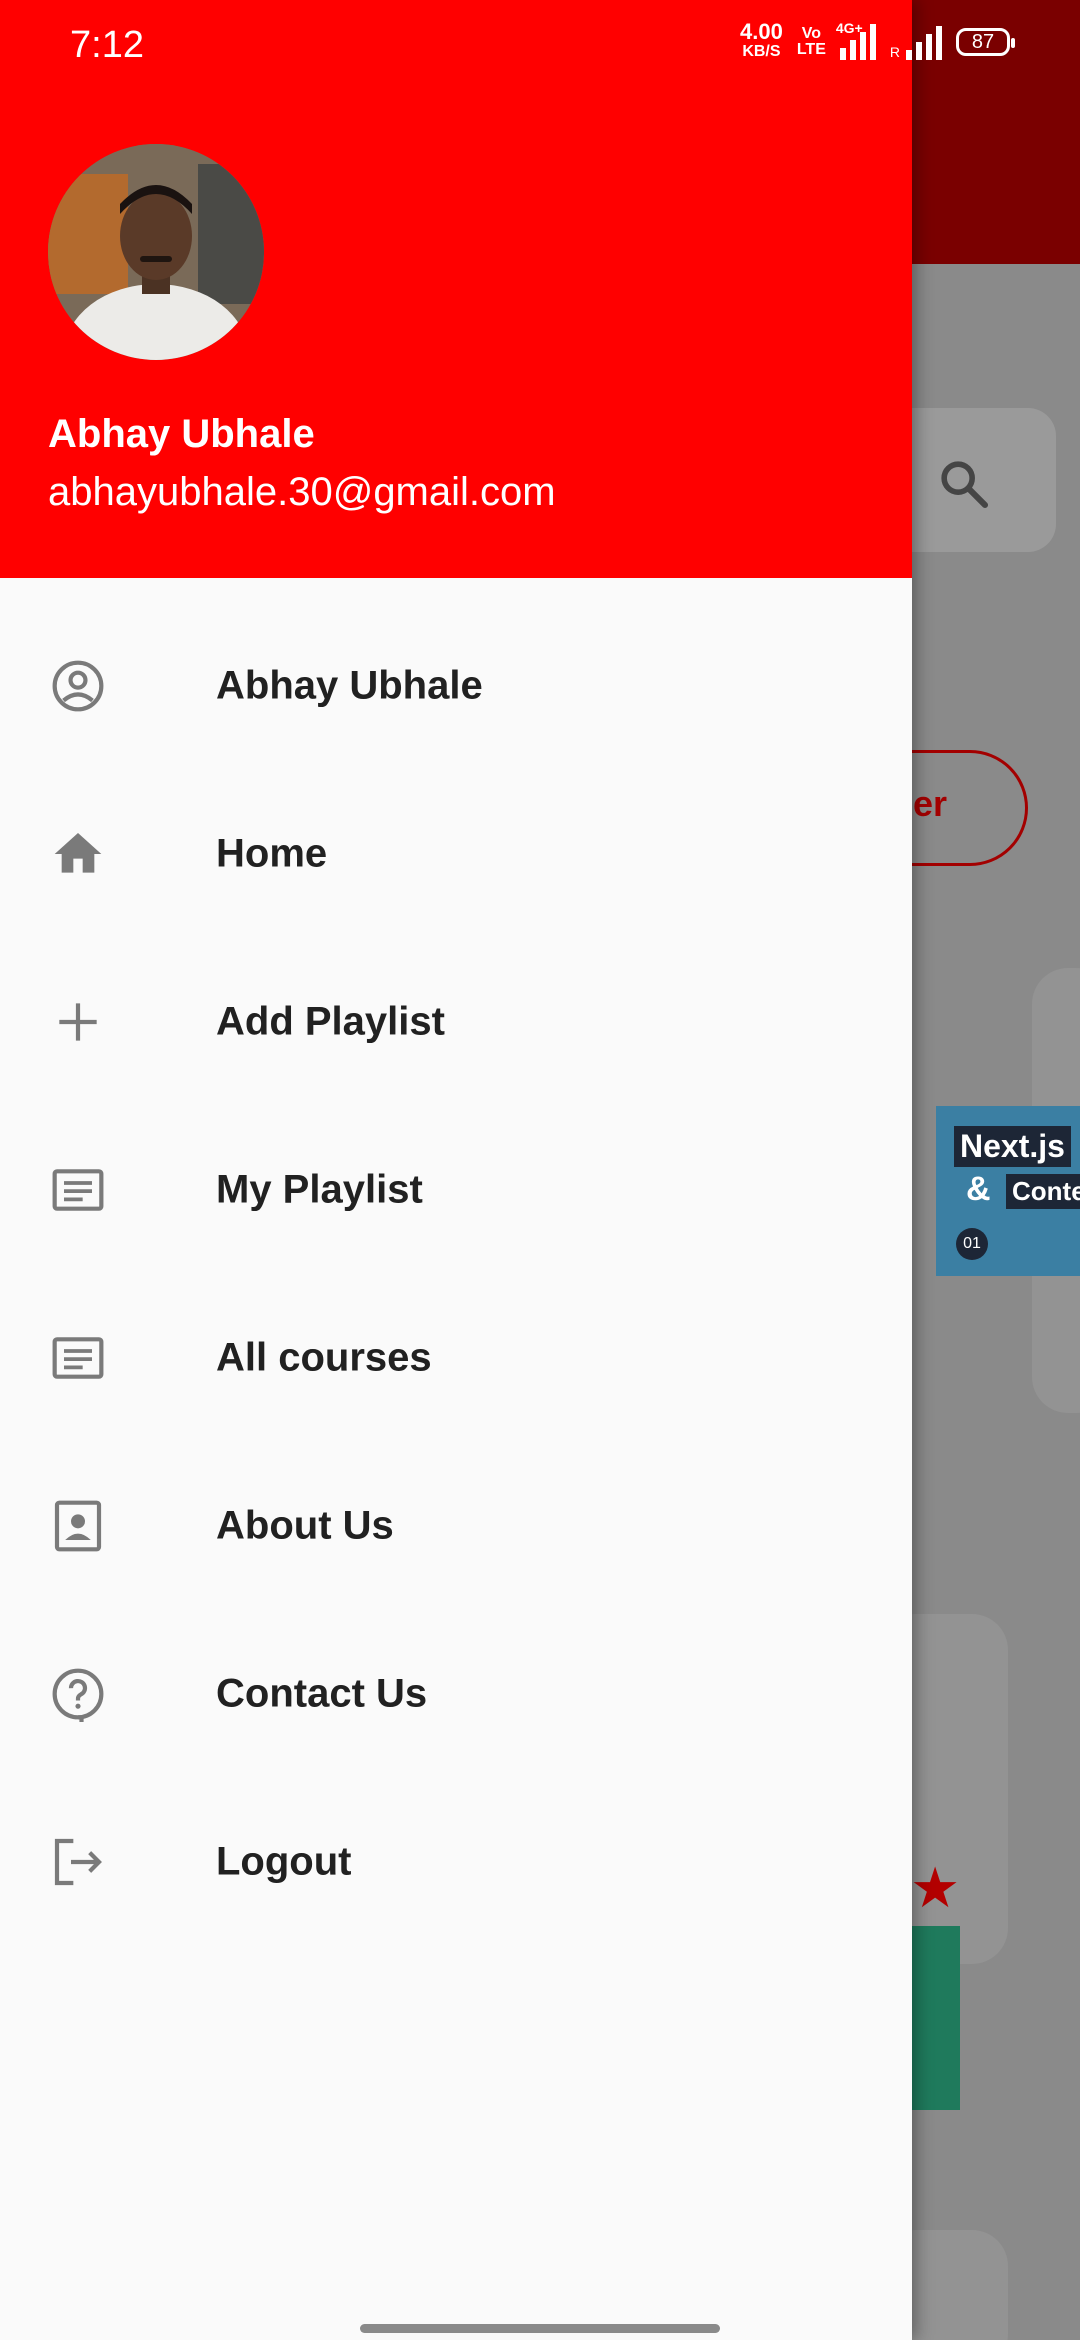 Image resolution: width=1080 pixels, height=2340 pixels. I want to click on gesture-bar, so click(540, 2328).